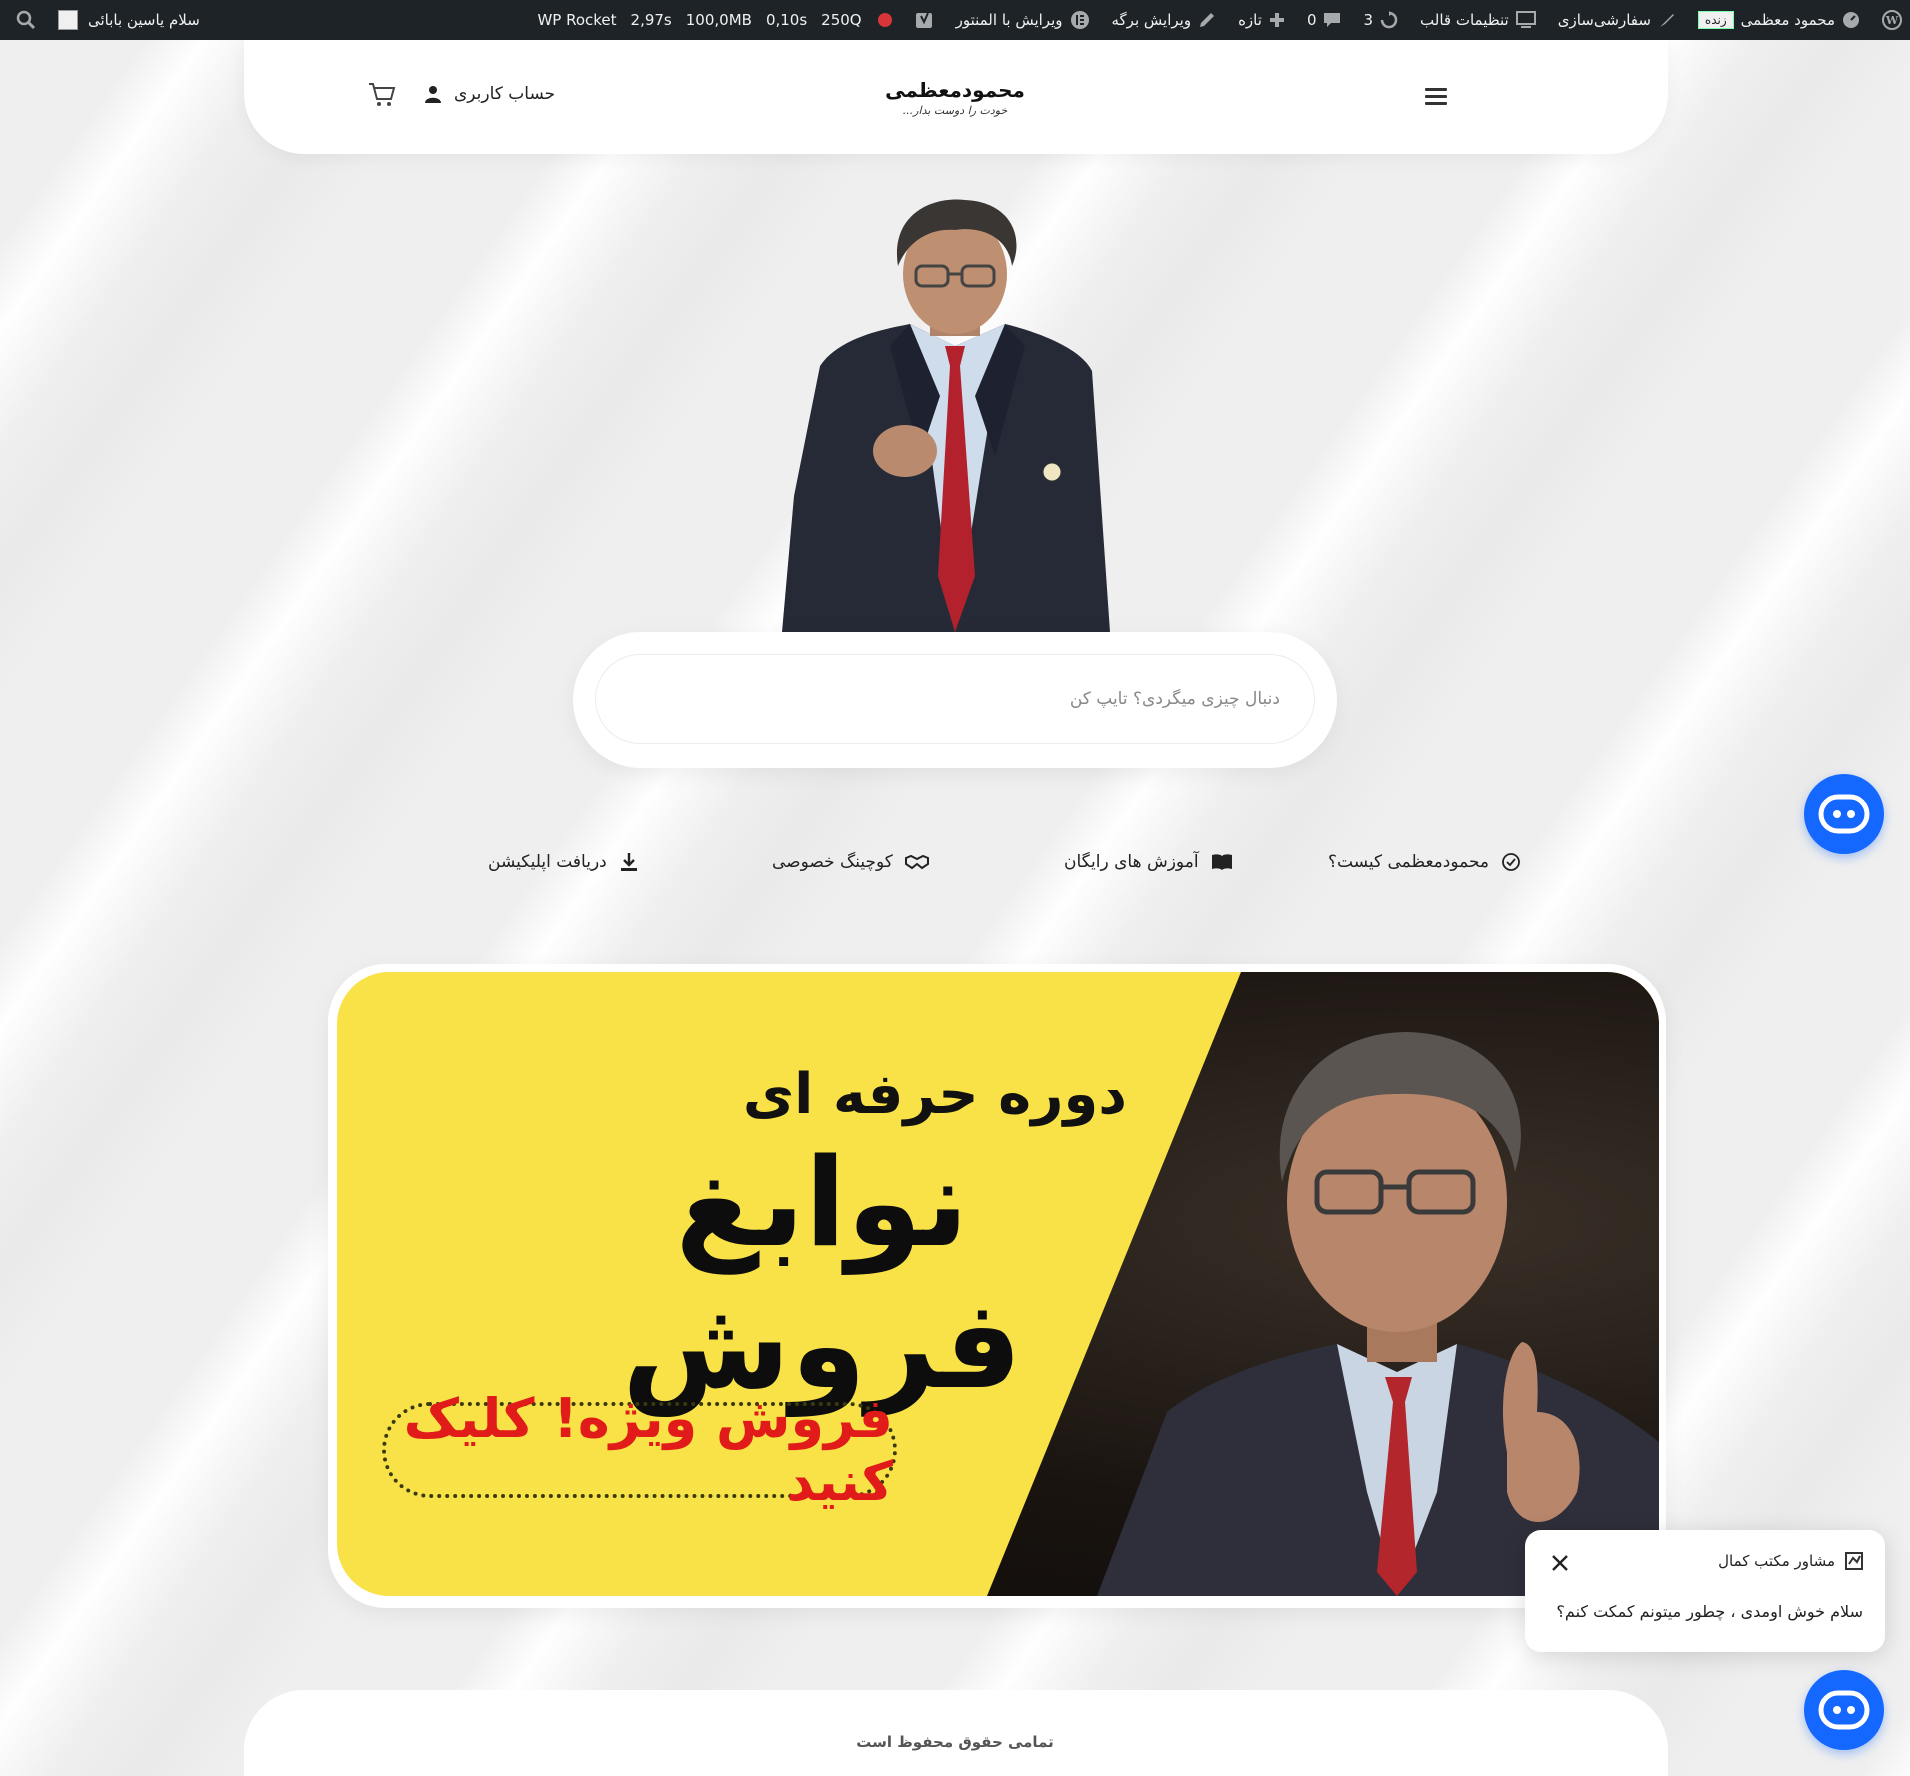 The width and height of the screenshot is (1910, 1776). I want to click on chat-fab-button-top, so click(1844, 814).